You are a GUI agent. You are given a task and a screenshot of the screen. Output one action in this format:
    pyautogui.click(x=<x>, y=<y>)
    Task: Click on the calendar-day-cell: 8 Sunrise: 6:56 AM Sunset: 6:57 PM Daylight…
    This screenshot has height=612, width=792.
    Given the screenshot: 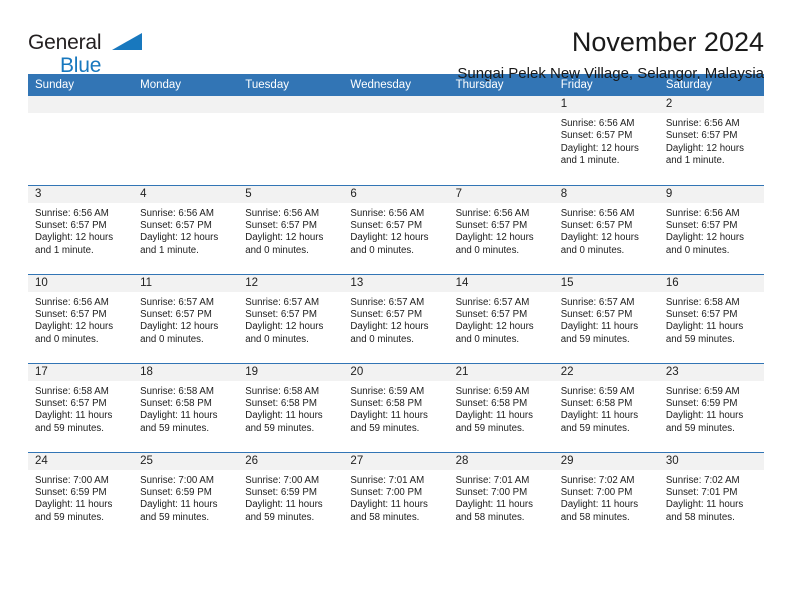 What is the action you would take?
    pyautogui.click(x=606, y=229)
    